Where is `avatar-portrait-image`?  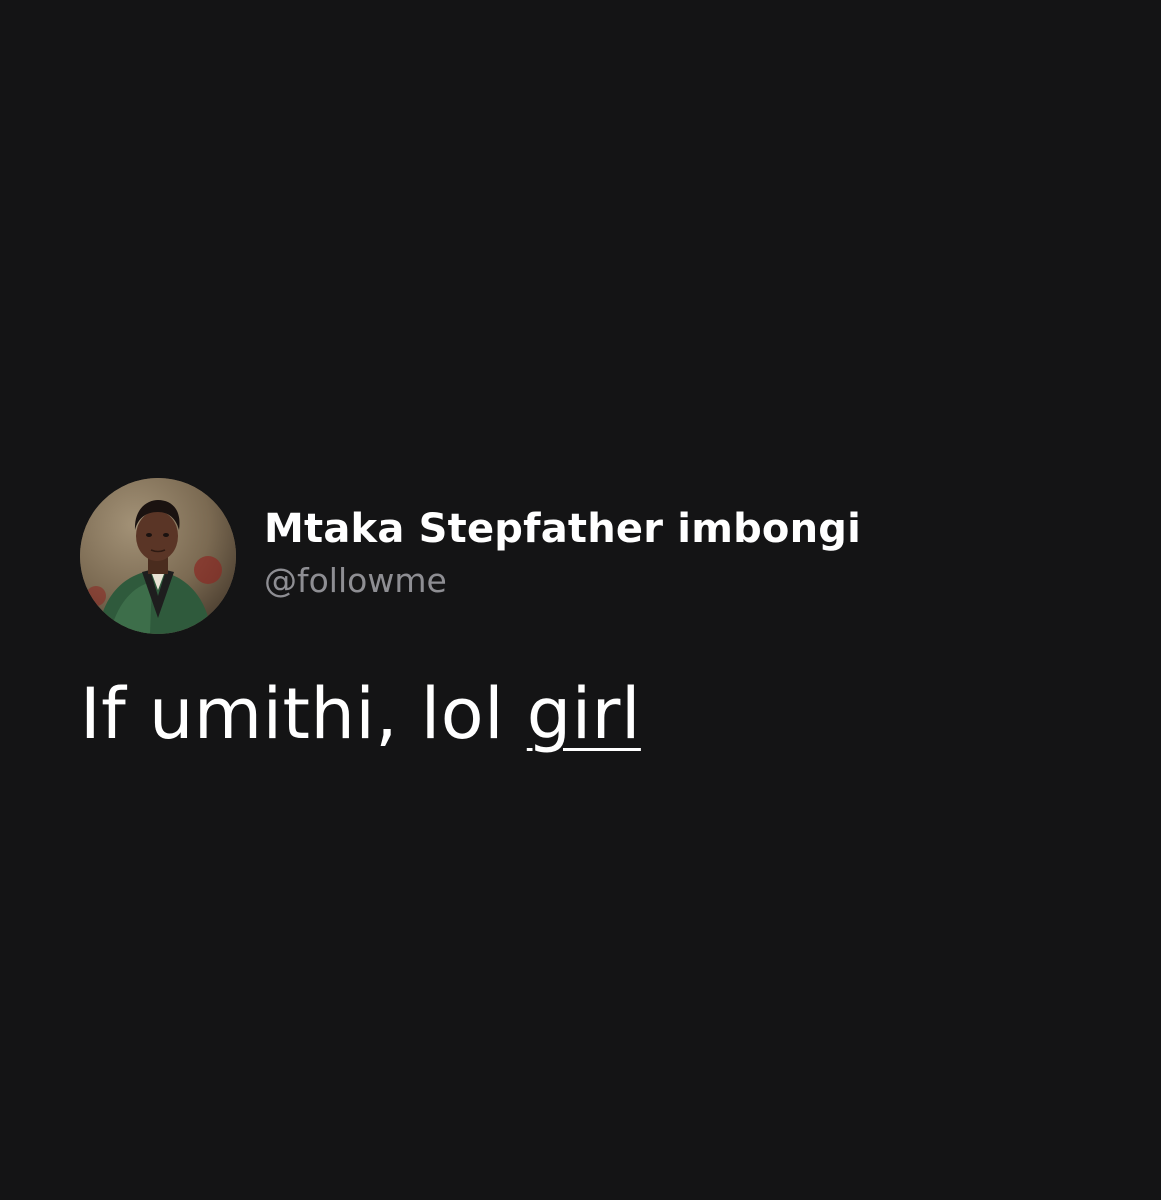
avatar-portrait-image is located at coordinates (158, 556).